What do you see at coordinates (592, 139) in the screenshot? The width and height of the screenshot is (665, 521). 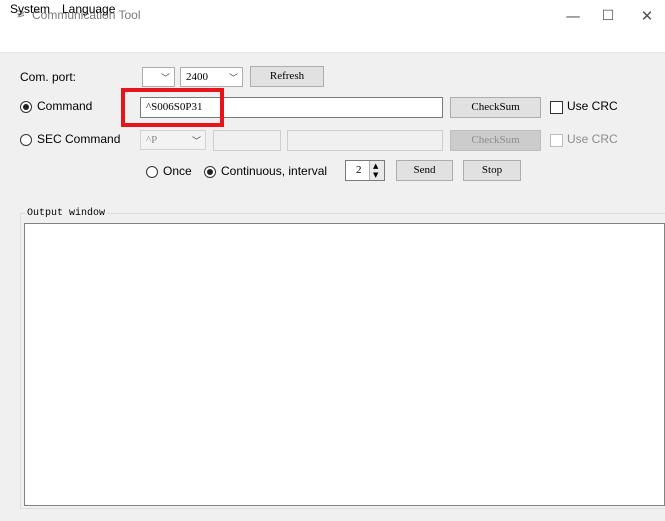 I see `sec-use-crc-label: Use CRC` at bounding box center [592, 139].